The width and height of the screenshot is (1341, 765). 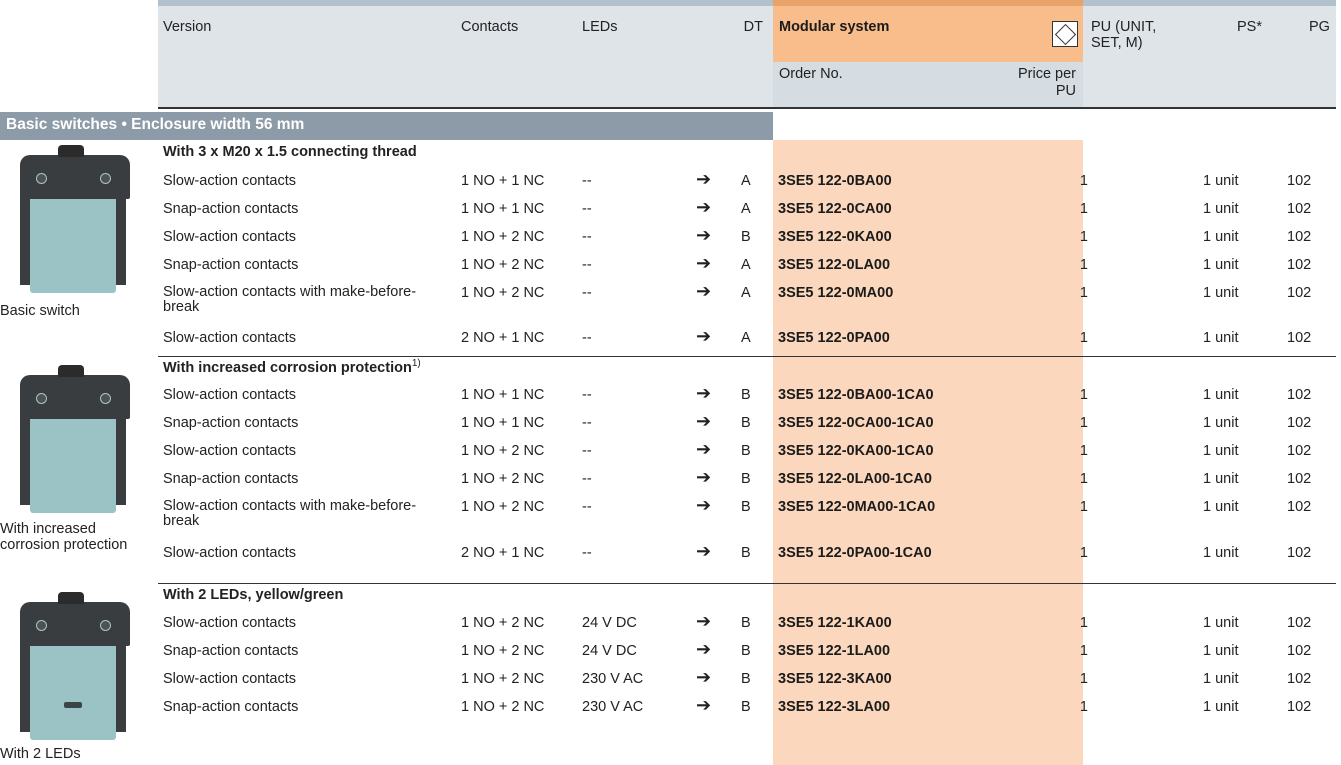 What do you see at coordinates (834, 651) in the screenshot?
I see `order-number-cell: 3SE5 122-1LA00` at bounding box center [834, 651].